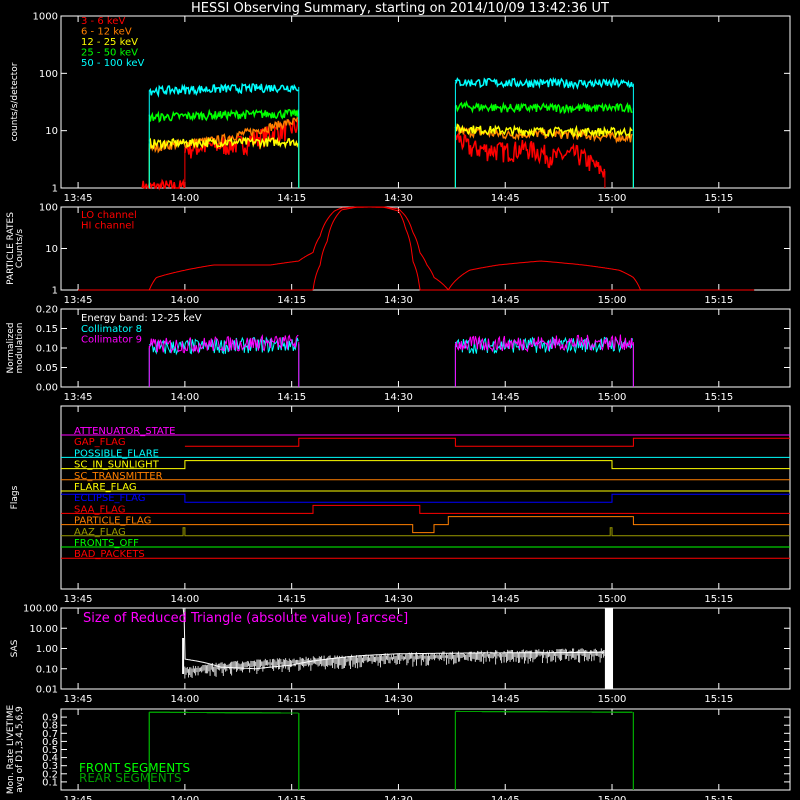 The width and height of the screenshot is (800, 800). What do you see at coordinates (47, 368) in the screenshot?
I see `y-tick-label: 0.05` at bounding box center [47, 368].